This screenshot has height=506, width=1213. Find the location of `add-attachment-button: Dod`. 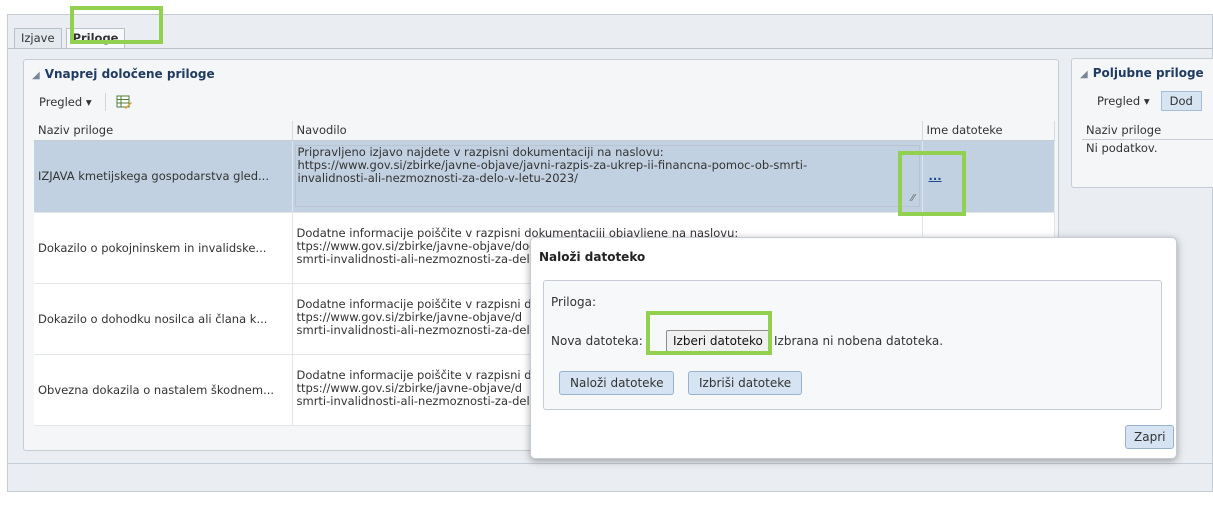

add-attachment-button: Dod is located at coordinates (1181, 101).